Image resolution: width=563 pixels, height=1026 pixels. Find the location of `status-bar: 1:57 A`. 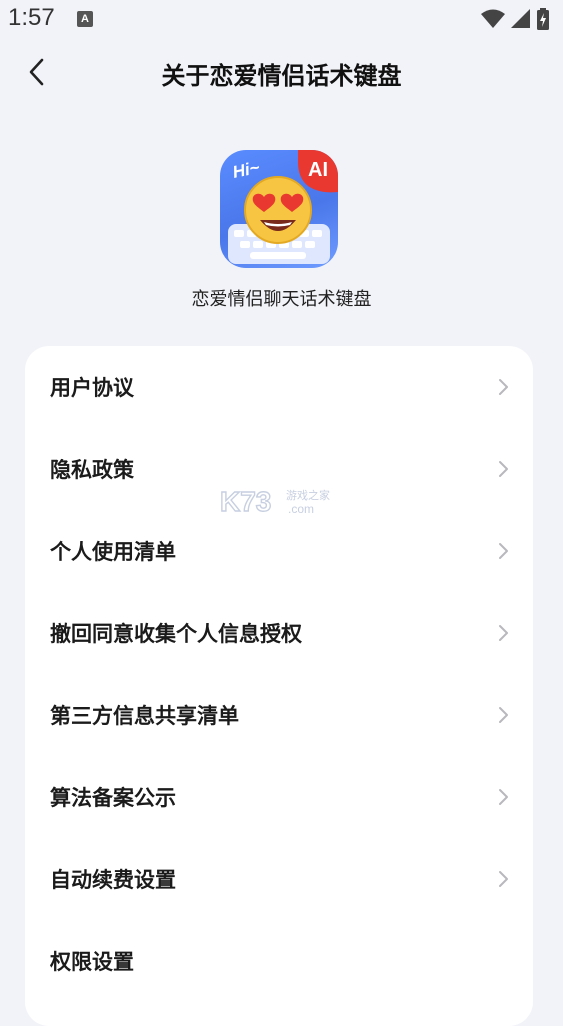

status-bar: 1:57 A is located at coordinates (281, 19).